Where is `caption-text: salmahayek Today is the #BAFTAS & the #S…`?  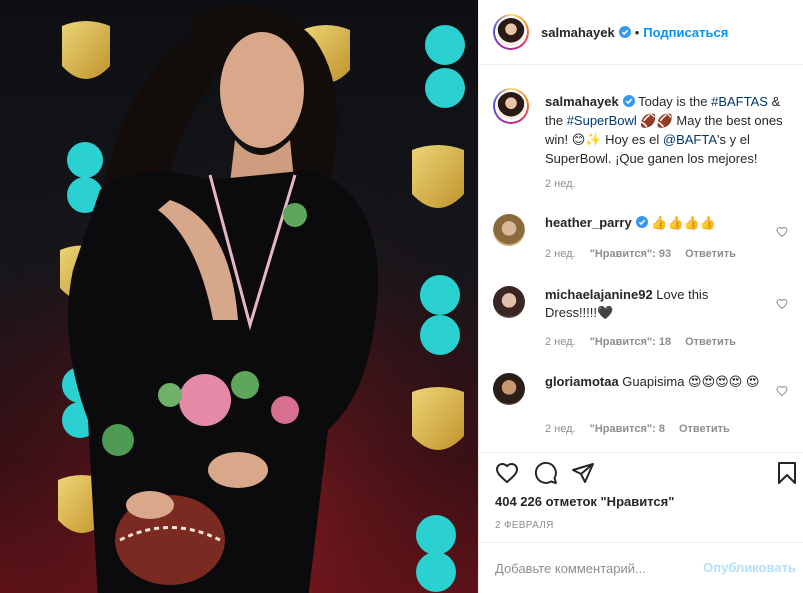
caption-text: salmahayek Today is the #BAFTAS & the #S… is located at coordinates (670, 130).